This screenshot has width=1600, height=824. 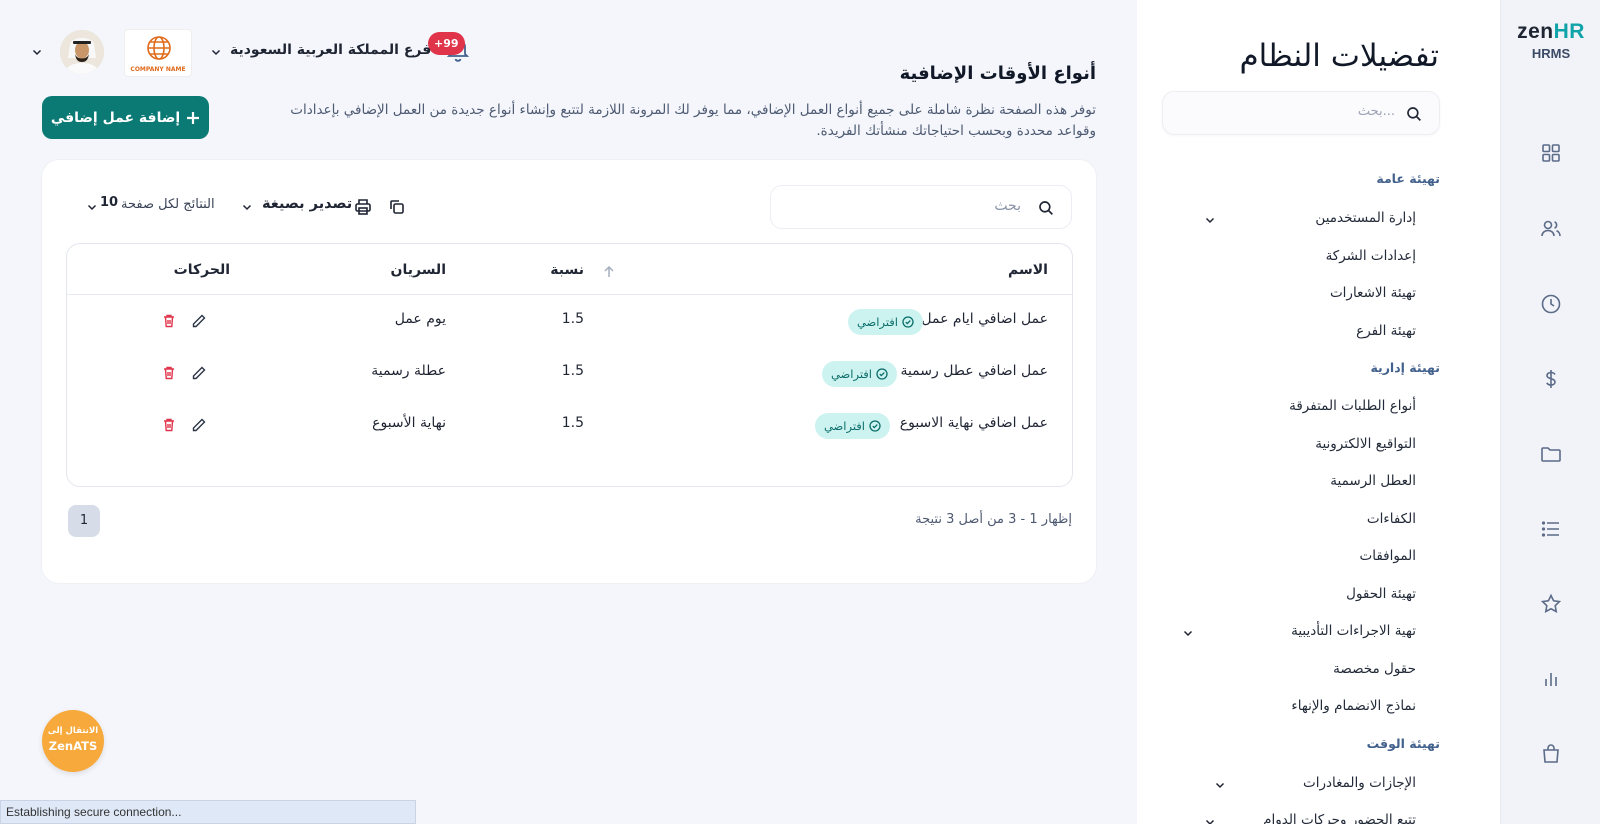 What do you see at coordinates (446, 43) in the screenshot?
I see `notification-badge: +99` at bounding box center [446, 43].